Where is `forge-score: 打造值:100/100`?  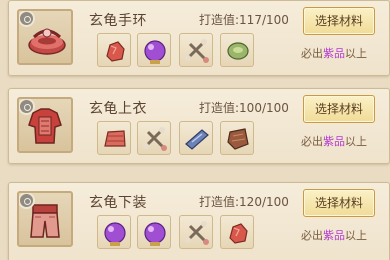
forge-score: 打造值:100/100 is located at coordinates (244, 108).